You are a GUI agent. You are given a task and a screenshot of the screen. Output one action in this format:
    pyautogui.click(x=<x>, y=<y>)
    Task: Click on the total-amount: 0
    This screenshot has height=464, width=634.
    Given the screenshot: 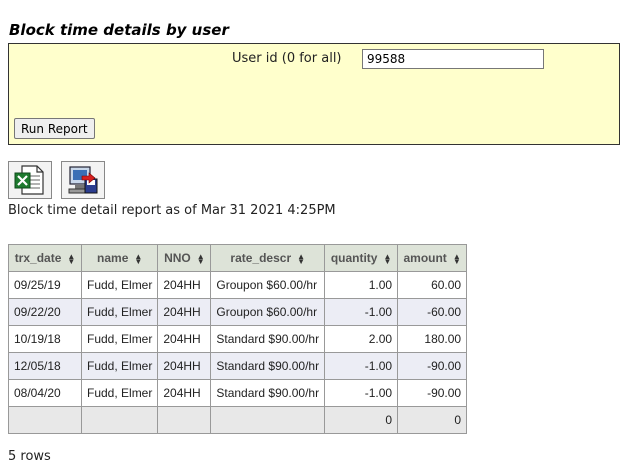 What is the action you would take?
    pyautogui.click(x=432, y=420)
    